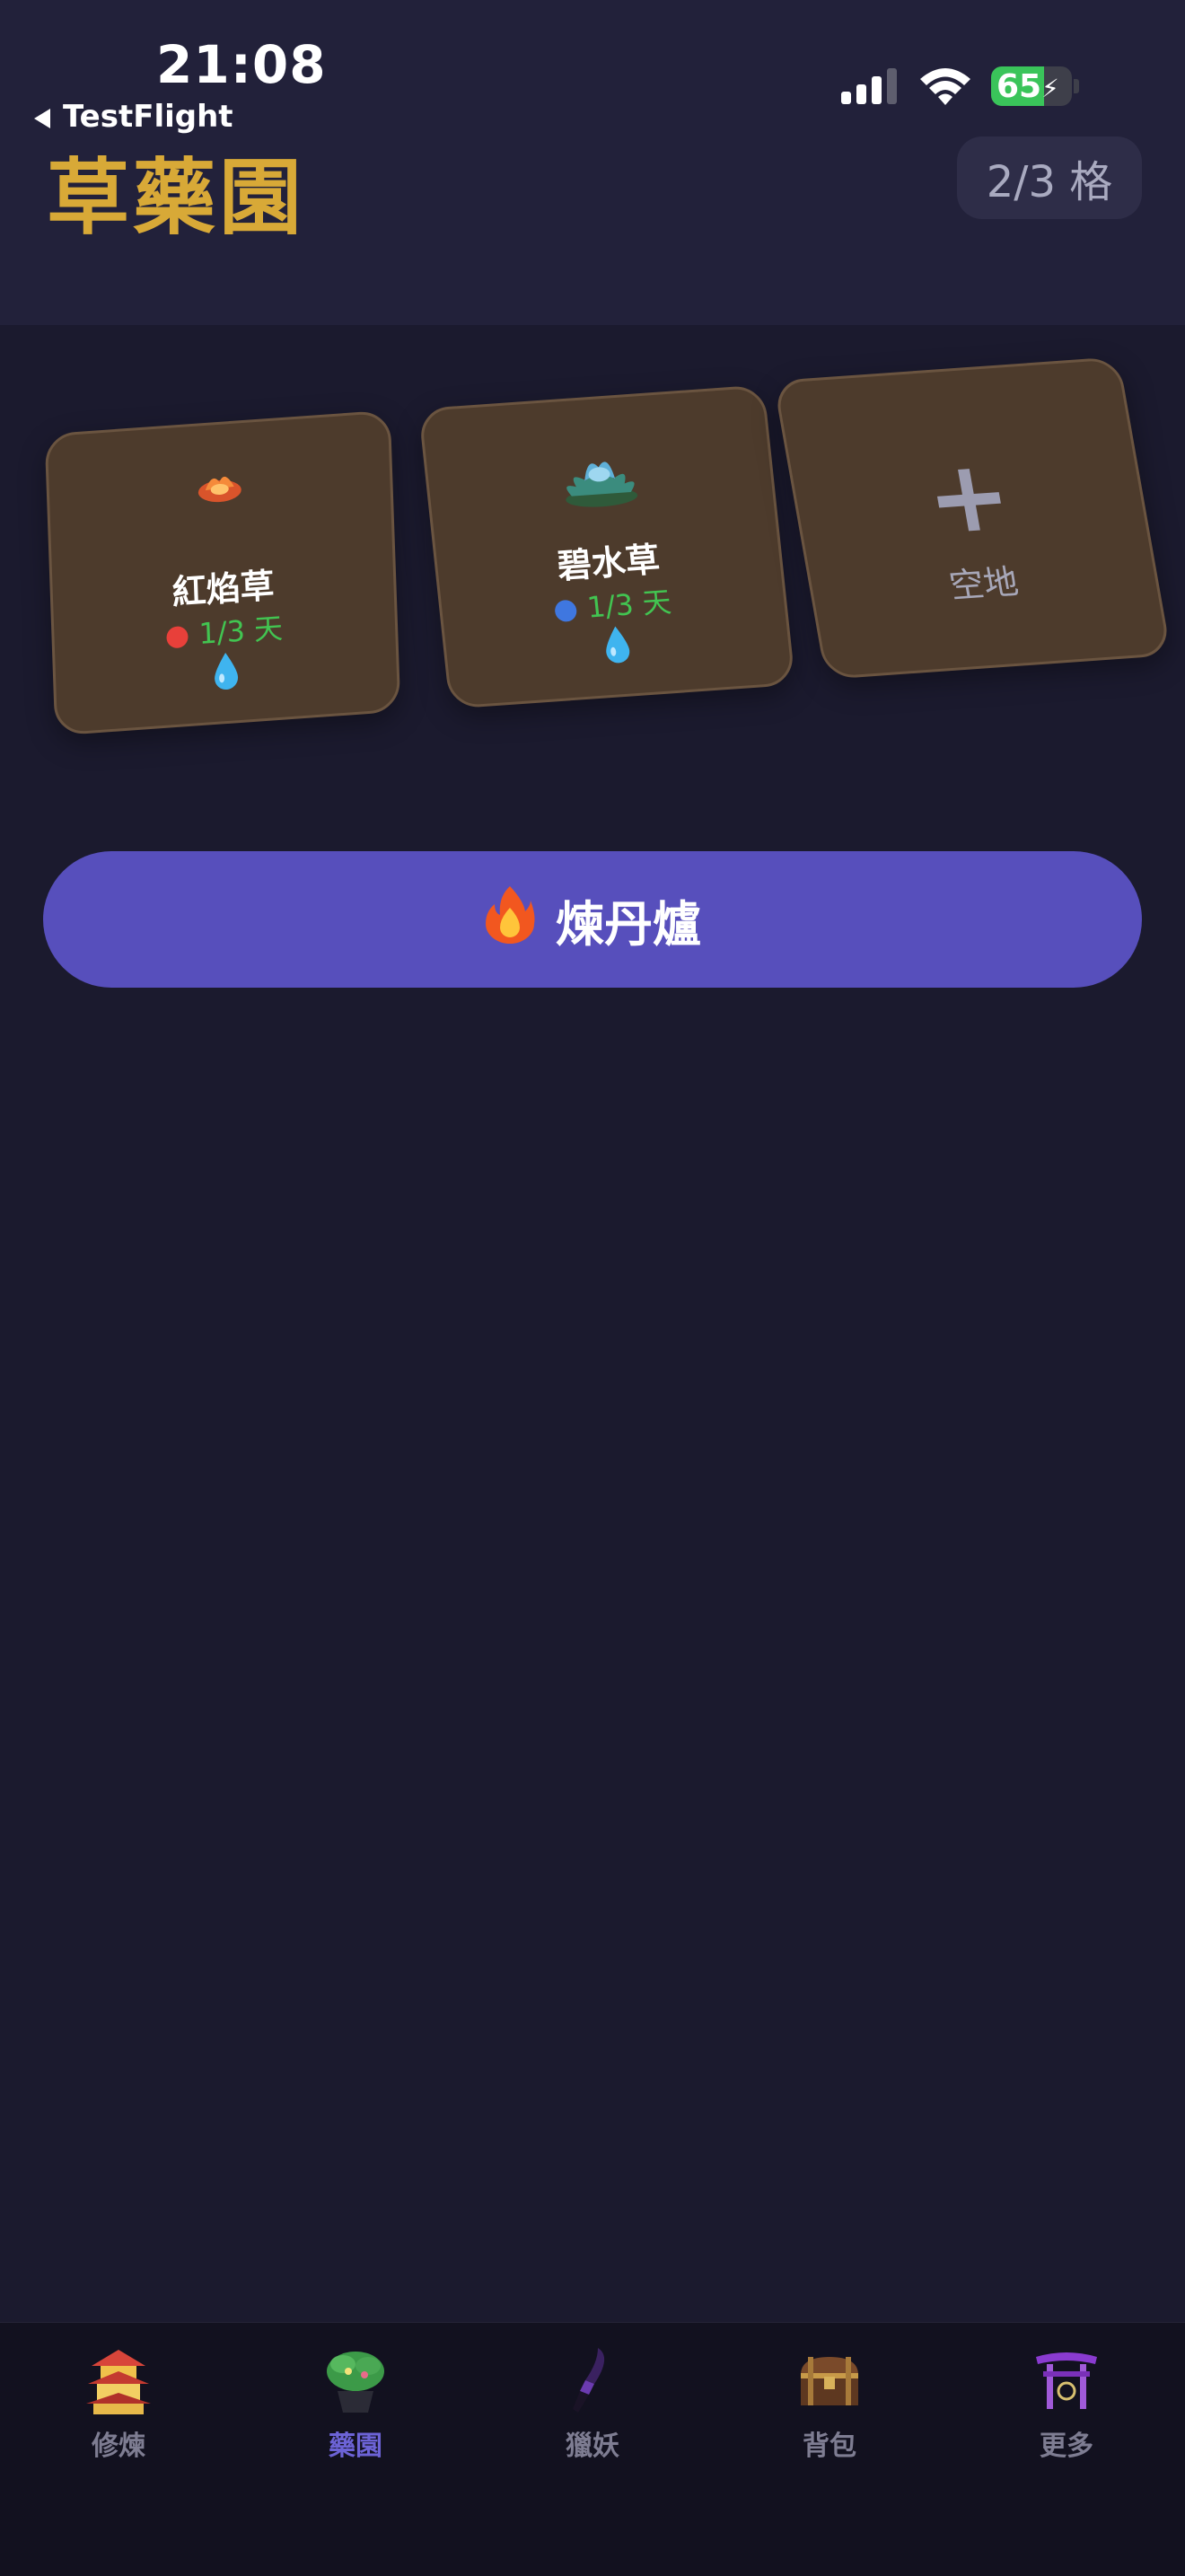 The height and width of the screenshot is (2576, 1185). I want to click on tab-label: 修煉, so click(118, 2447).